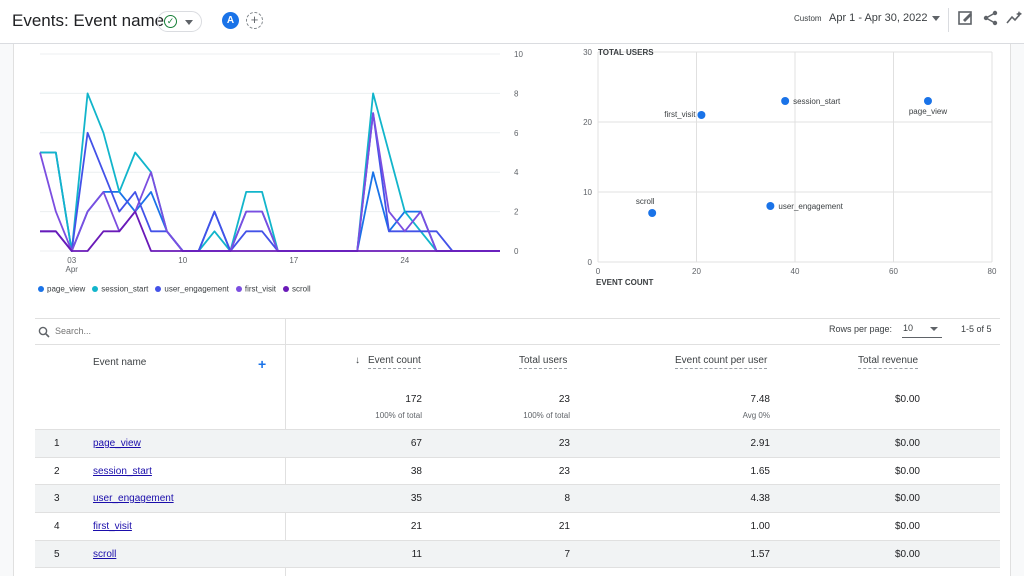 The width and height of the screenshot is (1024, 576). Describe the element at coordinates (404, 260) in the screenshot. I see `x-tick-label: 24` at that location.